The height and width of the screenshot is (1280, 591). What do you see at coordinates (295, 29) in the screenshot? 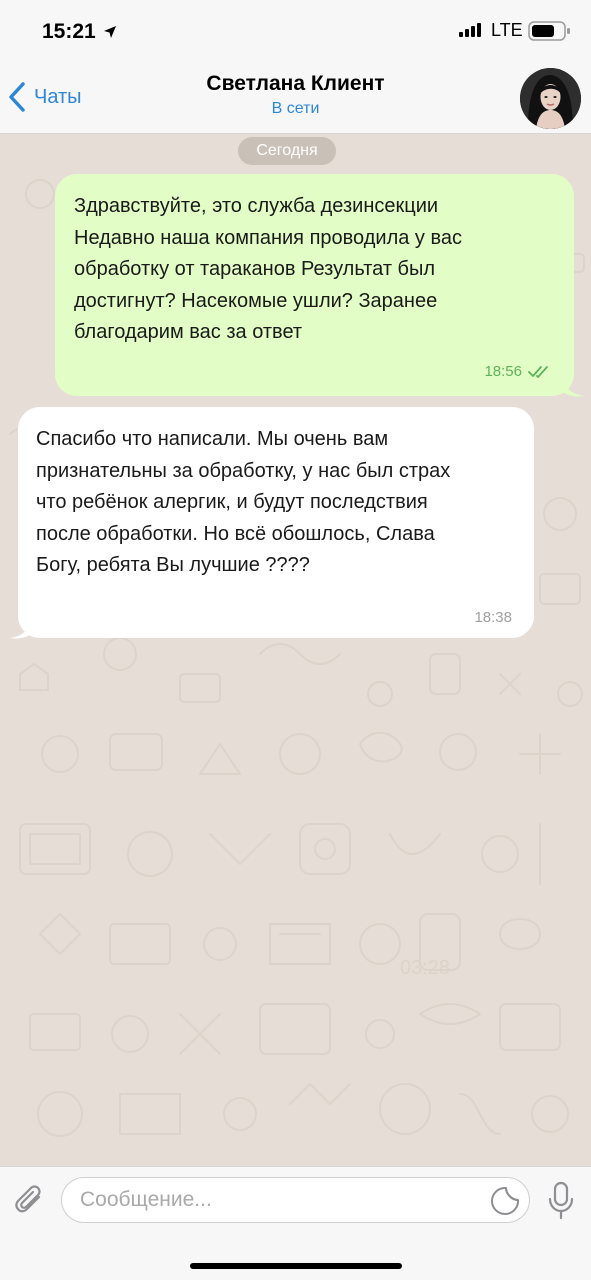
I see `status-bar: 15:21 LTE` at bounding box center [295, 29].